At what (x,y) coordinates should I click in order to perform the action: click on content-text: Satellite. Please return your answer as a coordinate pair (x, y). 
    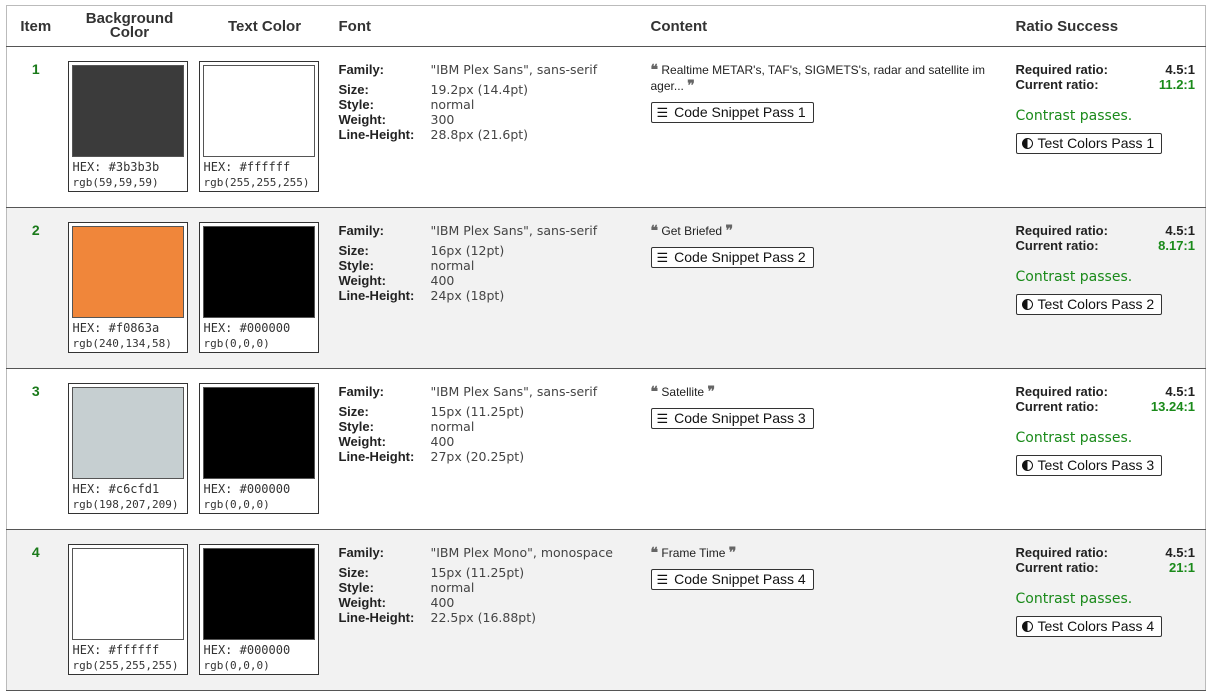
    Looking at the image, I should click on (683, 392).